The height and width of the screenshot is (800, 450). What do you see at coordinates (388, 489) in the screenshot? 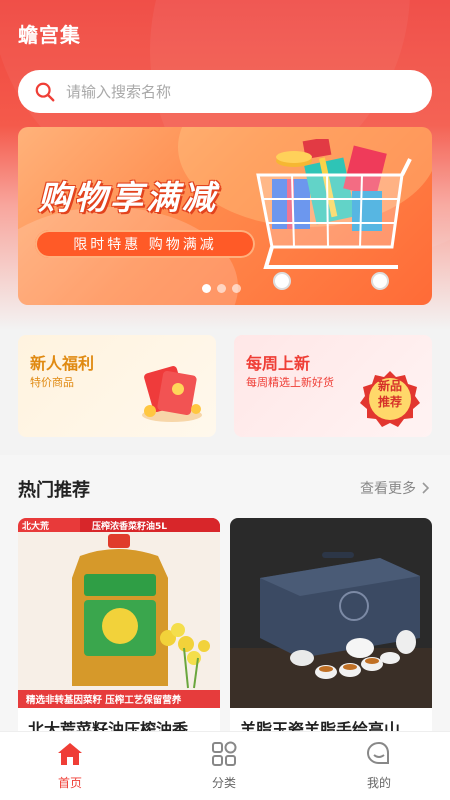
I see `view-more-label: 查看更多` at bounding box center [388, 489].